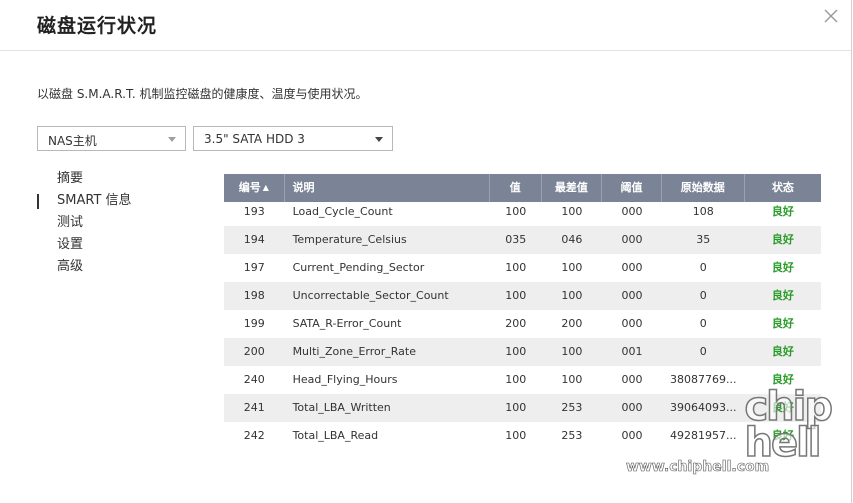 This screenshot has height=503, width=853. Describe the element at coordinates (783, 188) in the screenshot. I see `column-header-status: 状态` at that location.